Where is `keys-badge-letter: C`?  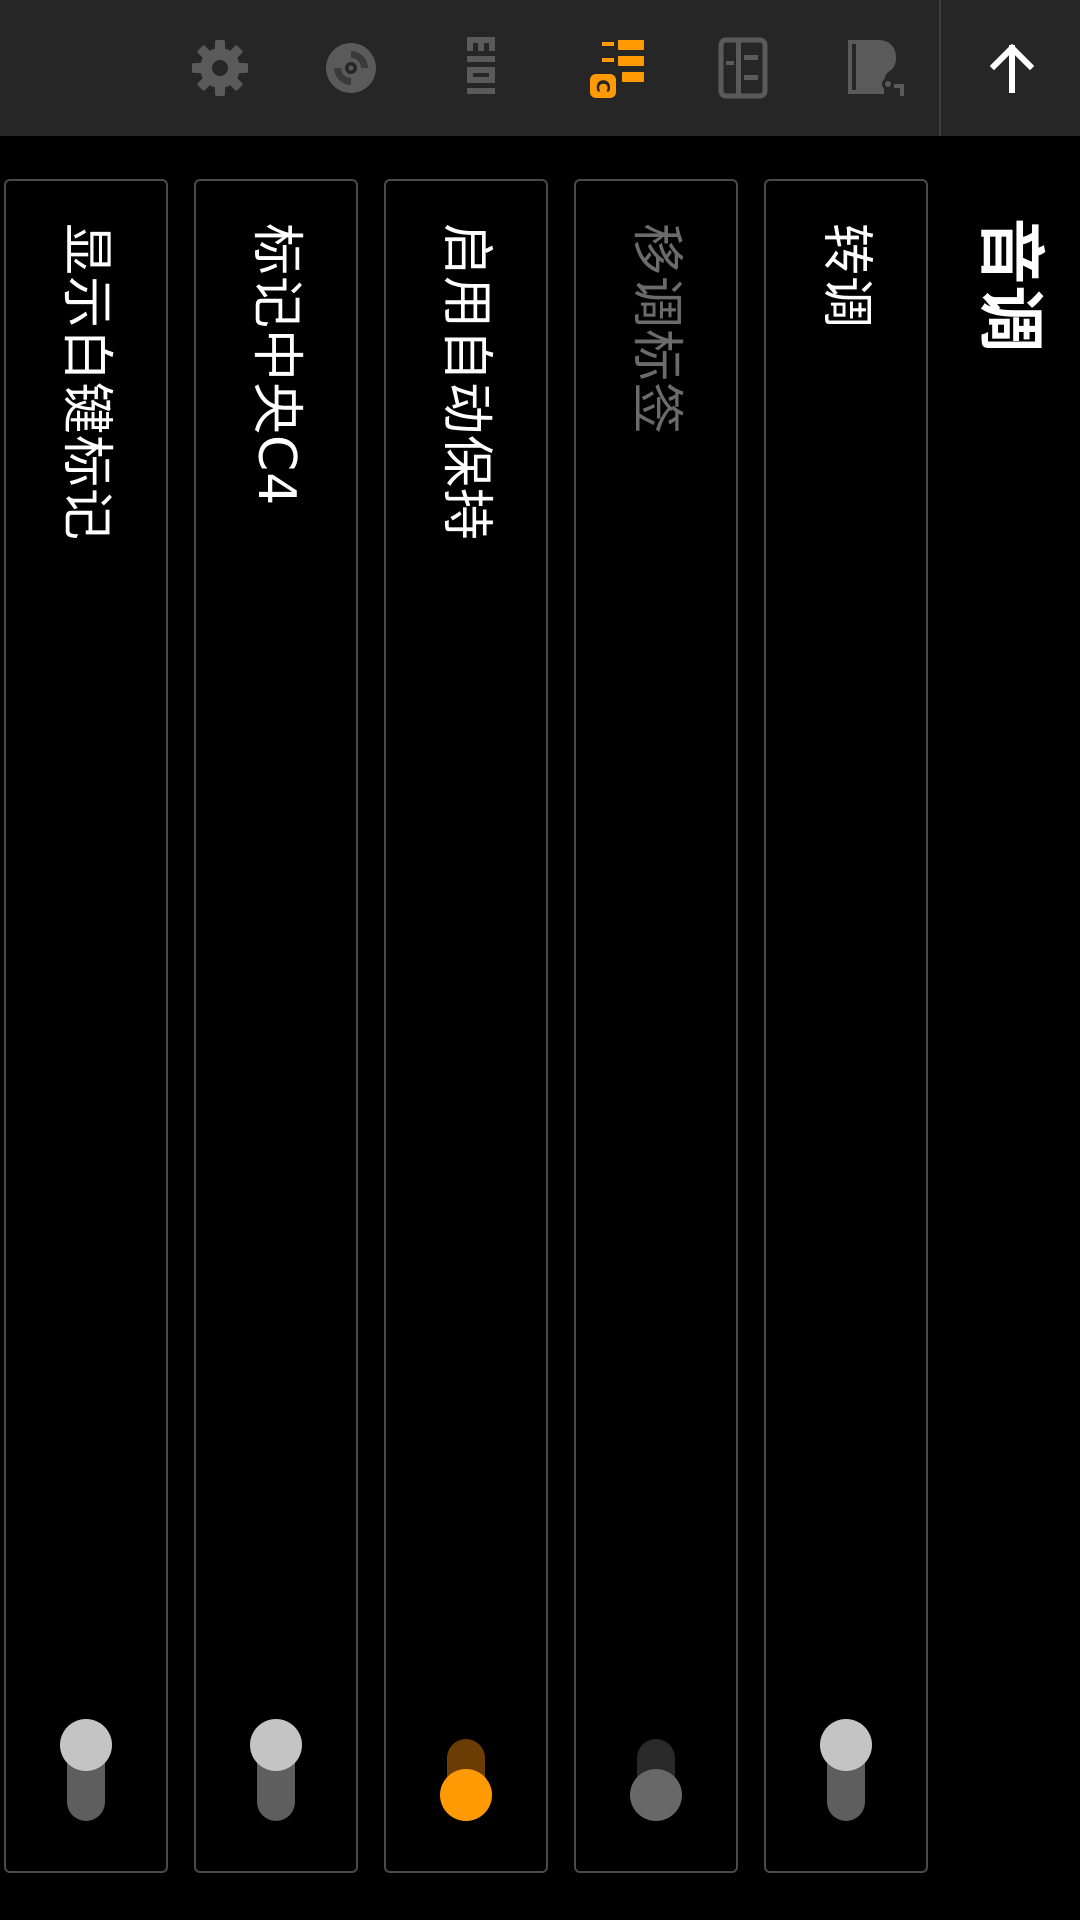 keys-badge-letter: C is located at coordinates (602, 85).